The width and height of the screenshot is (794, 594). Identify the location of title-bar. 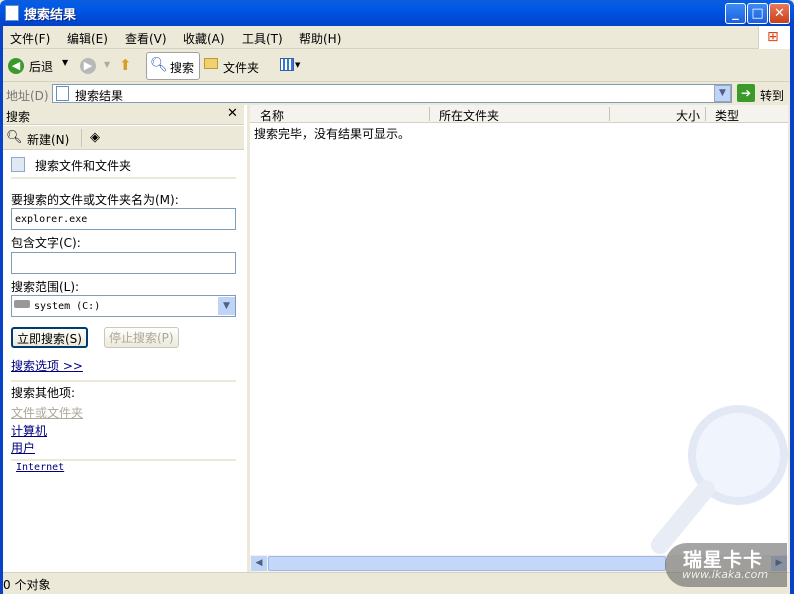
(397, 13).